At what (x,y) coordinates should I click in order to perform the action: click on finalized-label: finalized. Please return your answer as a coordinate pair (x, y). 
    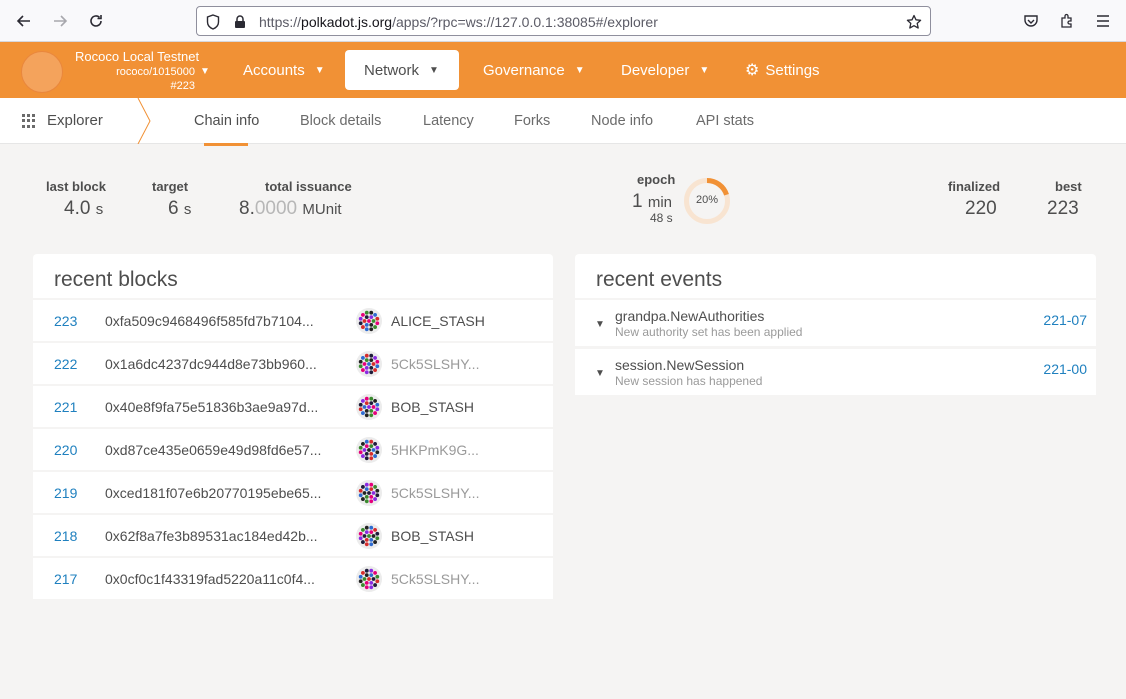
    Looking at the image, I should click on (974, 186).